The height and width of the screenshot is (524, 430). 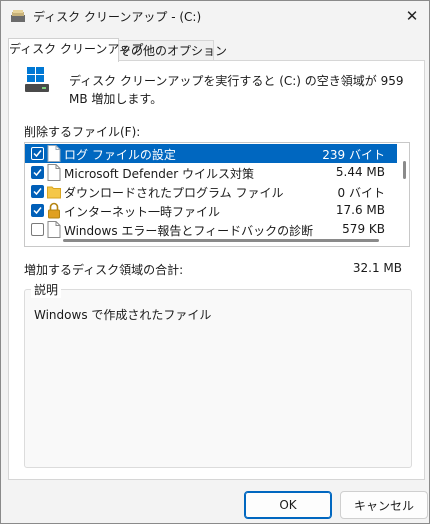 What do you see at coordinates (37, 229) in the screenshot?
I see `checkbox-unchecked` at bounding box center [37, 229].